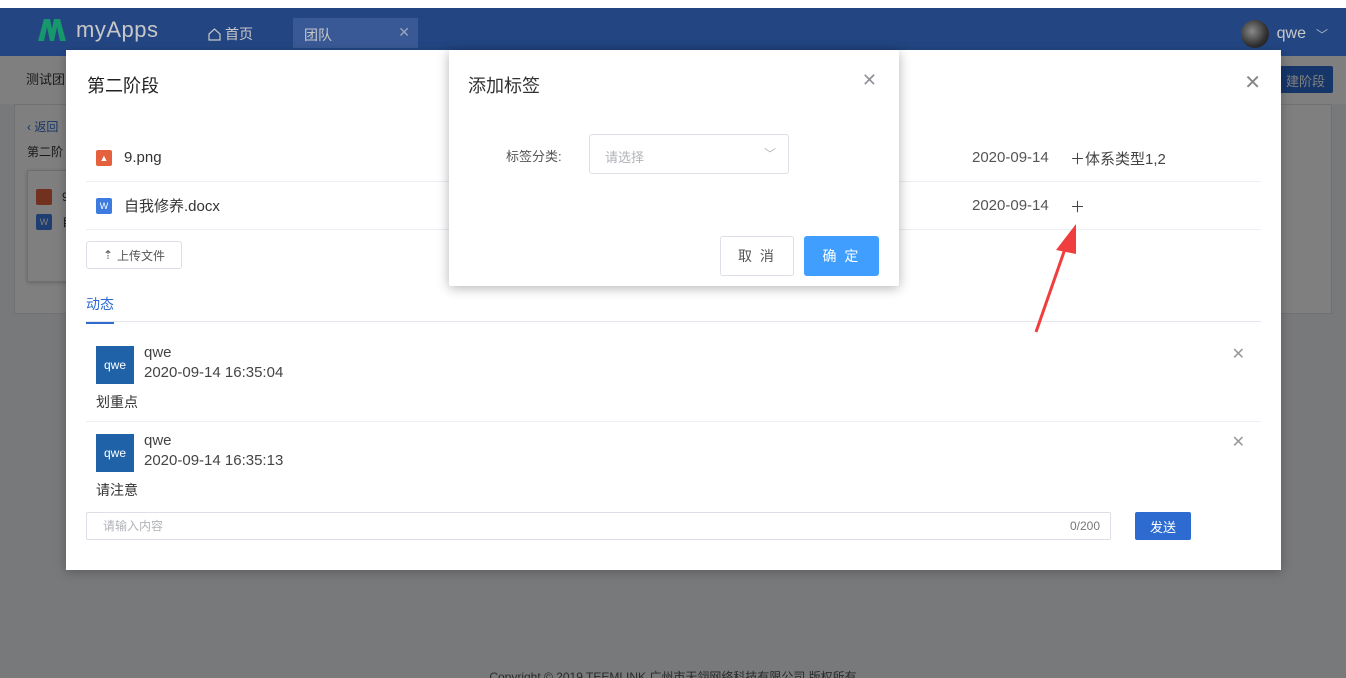  I want to click on comment-input-box: 0/200, so click(598, 526).